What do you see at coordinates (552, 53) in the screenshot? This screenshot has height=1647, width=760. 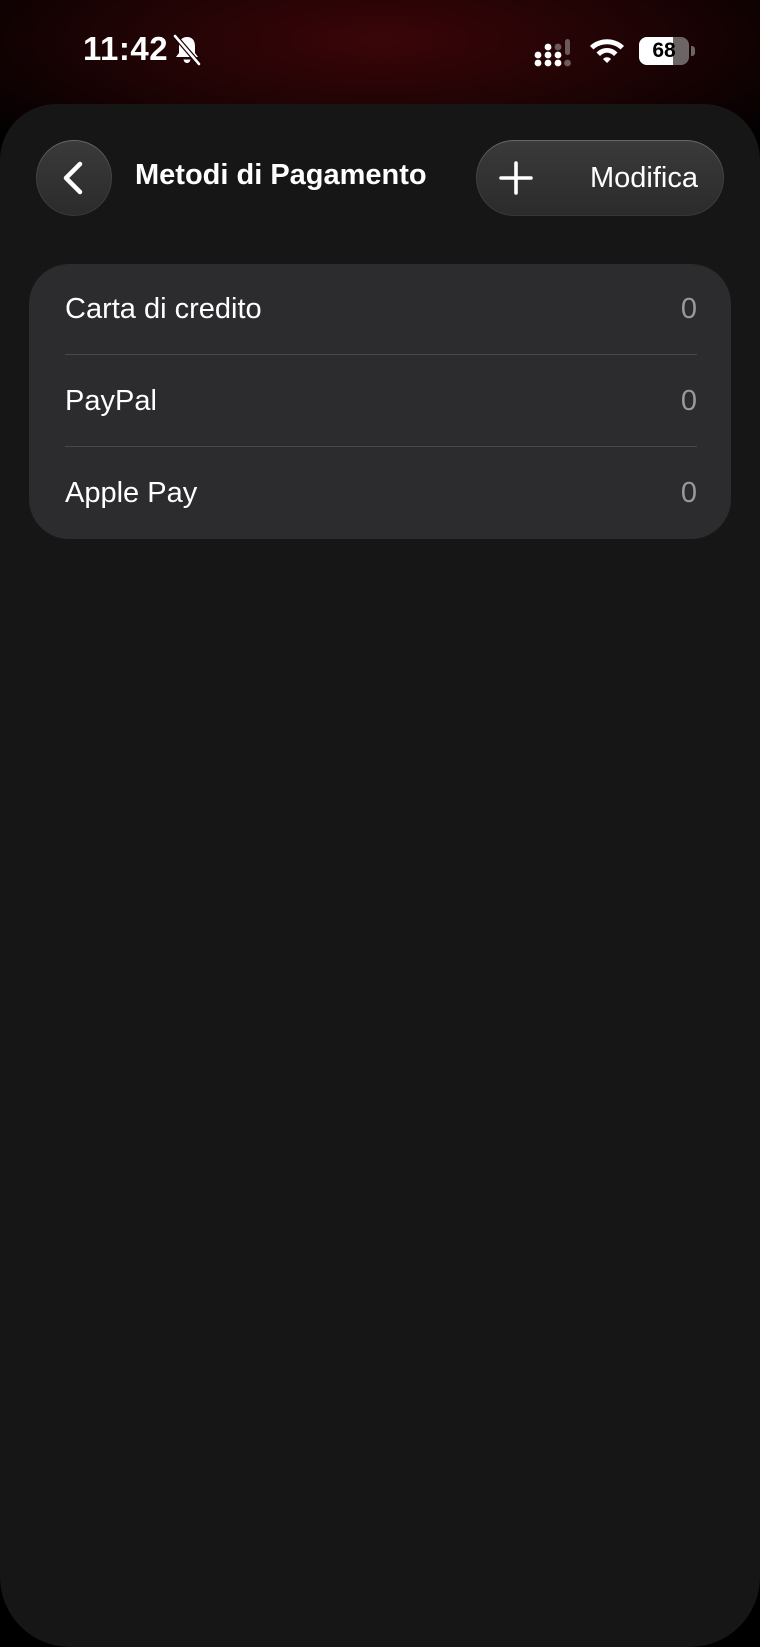 I see `signal-icon` at bounding box center [552, 53].